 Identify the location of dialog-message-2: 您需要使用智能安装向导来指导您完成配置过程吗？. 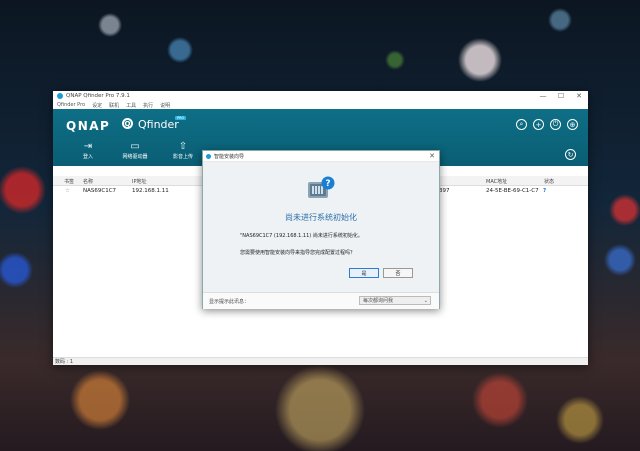
(298, 253).